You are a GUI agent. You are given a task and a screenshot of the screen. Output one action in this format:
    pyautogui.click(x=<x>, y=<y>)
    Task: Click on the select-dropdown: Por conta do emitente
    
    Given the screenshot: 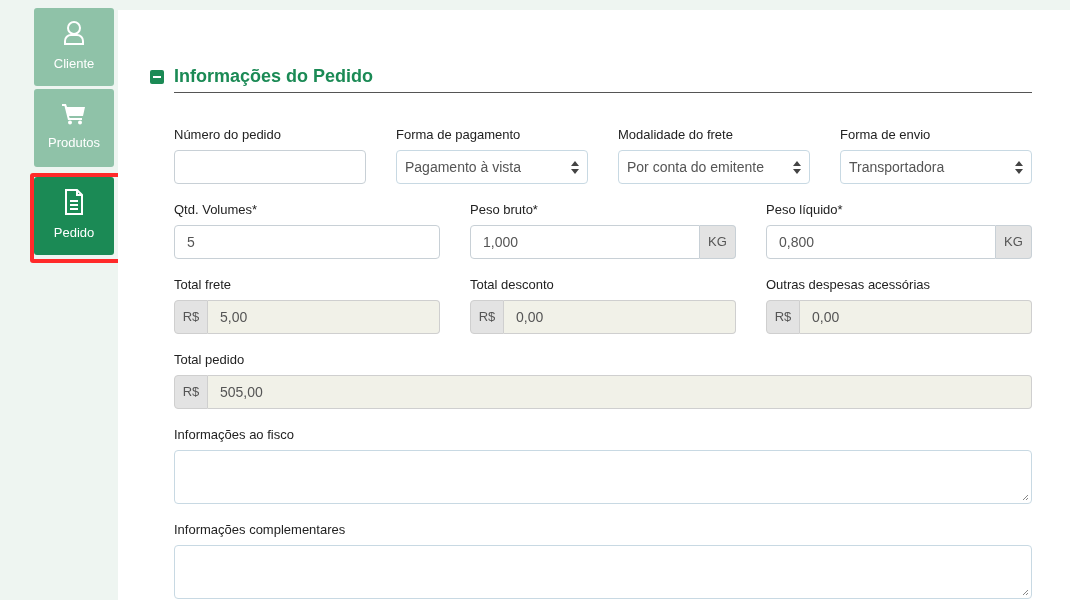 What is the action you would take?
    pyautogui.click(x=714, y=167)
    